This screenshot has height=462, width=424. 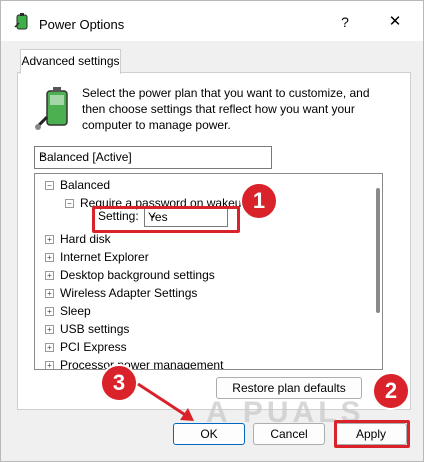 I want to click on tree-item: + Processor power management, so click(x=134, y=362).